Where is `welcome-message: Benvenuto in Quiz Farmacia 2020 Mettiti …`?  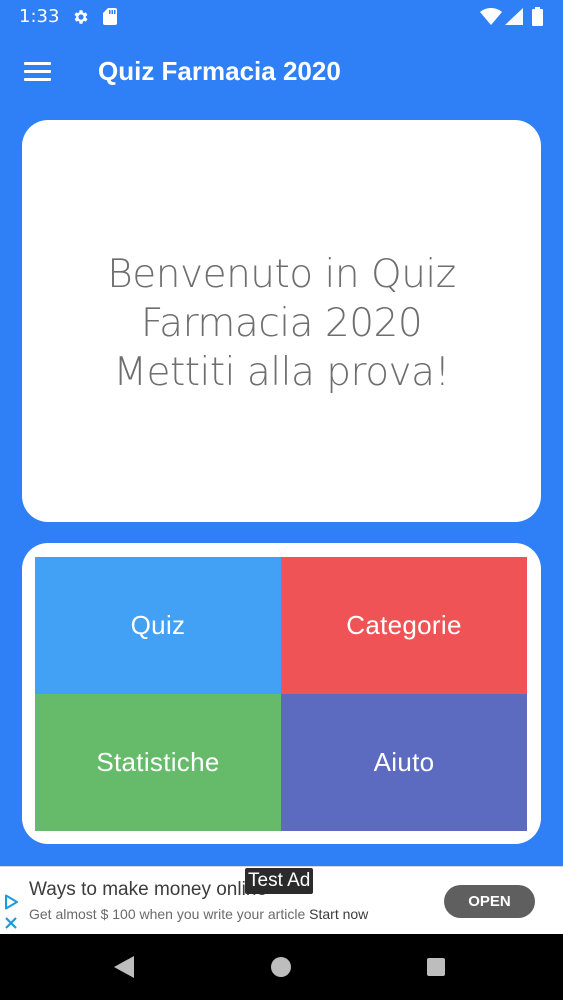
welcome-message: Benvenuto in Quiz Farmacia 2020 Mettiti … is located at coordinates (281, 323).